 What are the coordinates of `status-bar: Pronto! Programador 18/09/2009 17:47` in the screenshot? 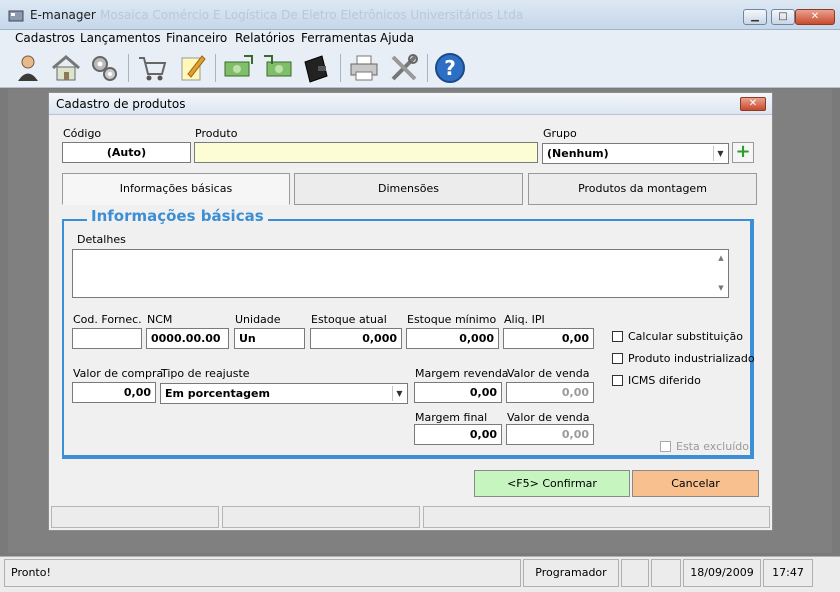 It's located at (420, 574).